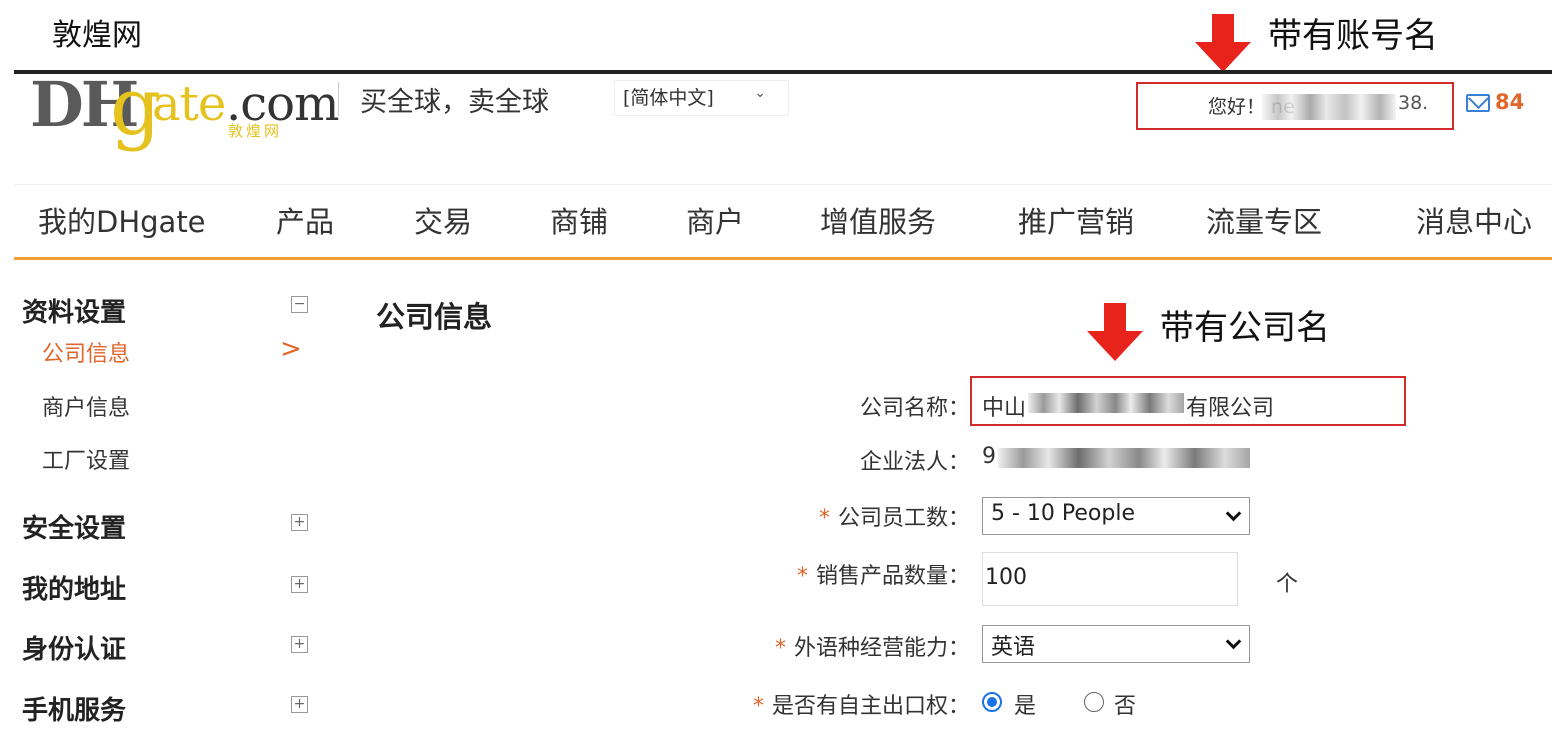 Image resolution: width=1552 pixels, height=752 pixels. I want to click on account-annotation: 带有账号名, so click(1353, 36).